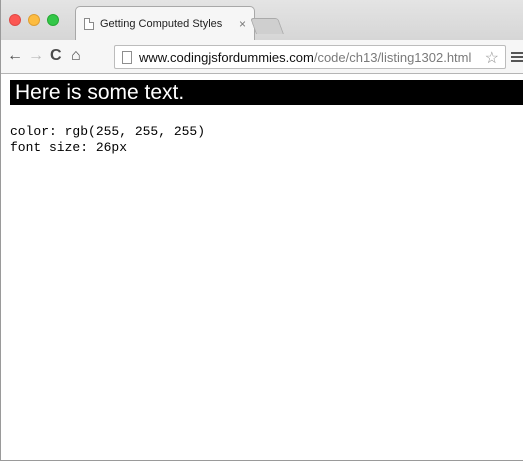  What do you see at coordinates (108, 131) in the screenshot?
I see `color-output-line: color: rgb(255, 255, 255)` at bounding box center [108, 131].